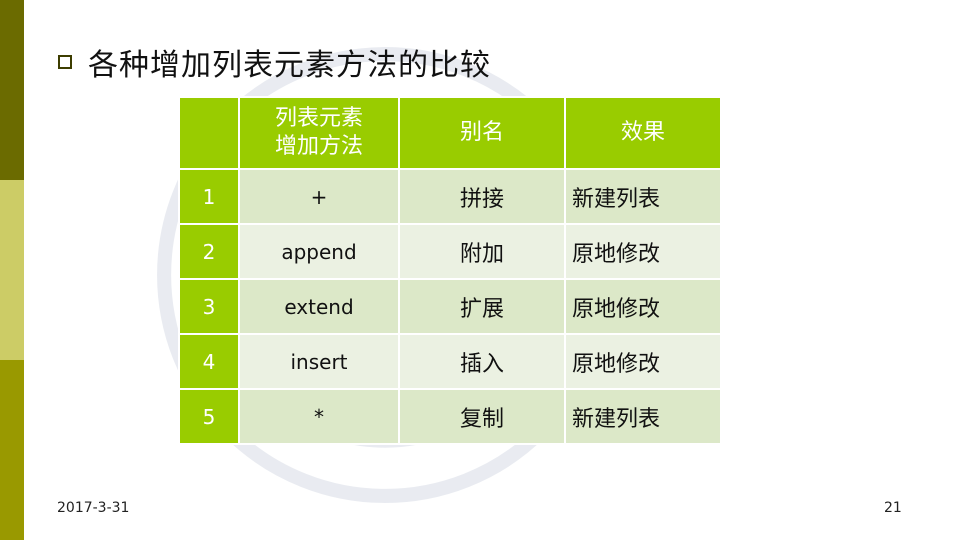 The height and width of the screenshot is (540, 960). I want to click on header-method: 列表元素 增加方法, so click(319, 133).